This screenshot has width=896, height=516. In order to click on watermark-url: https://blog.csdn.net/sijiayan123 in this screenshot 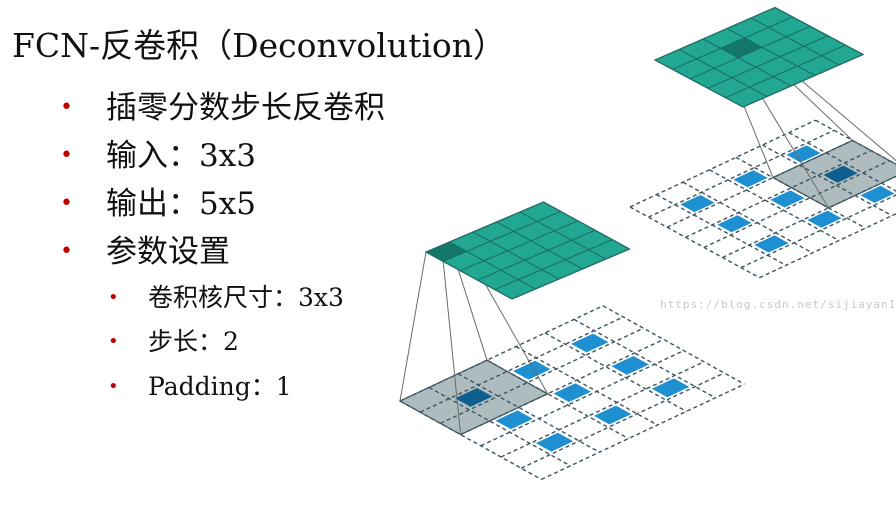, I will do `click(778, 304)`.